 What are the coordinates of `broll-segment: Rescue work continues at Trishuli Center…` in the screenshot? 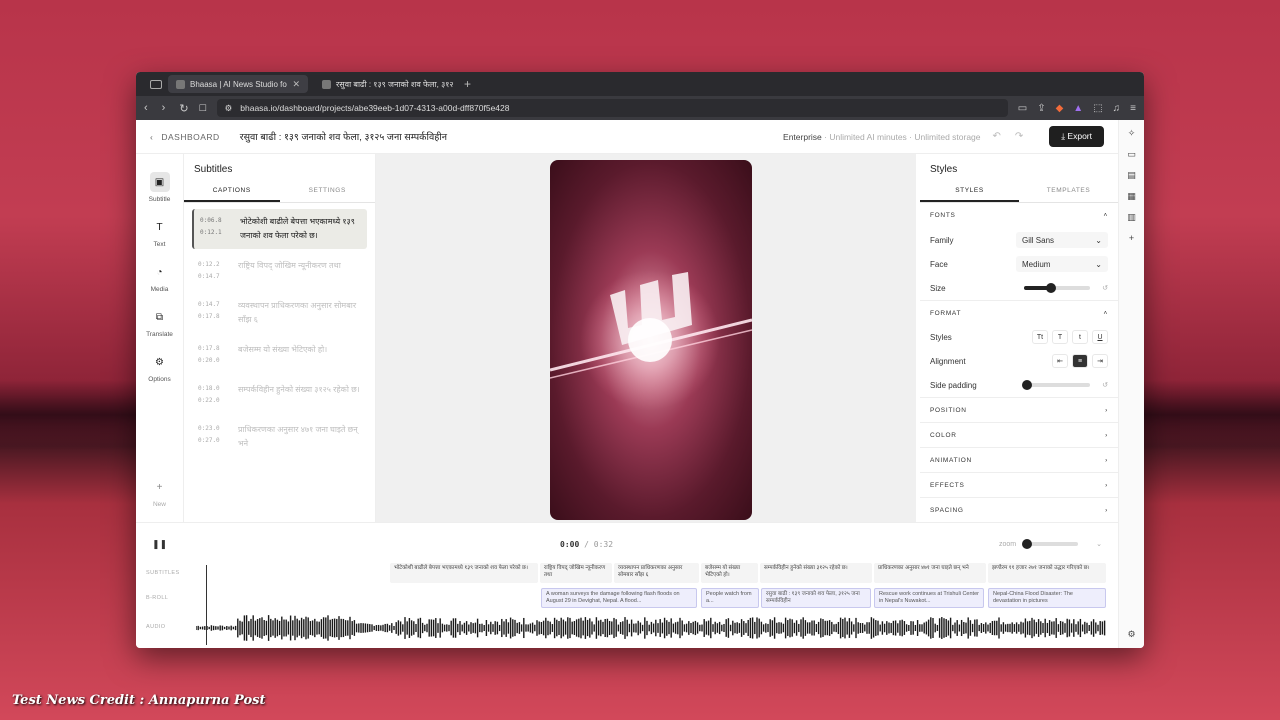 It's located at (929, 598).